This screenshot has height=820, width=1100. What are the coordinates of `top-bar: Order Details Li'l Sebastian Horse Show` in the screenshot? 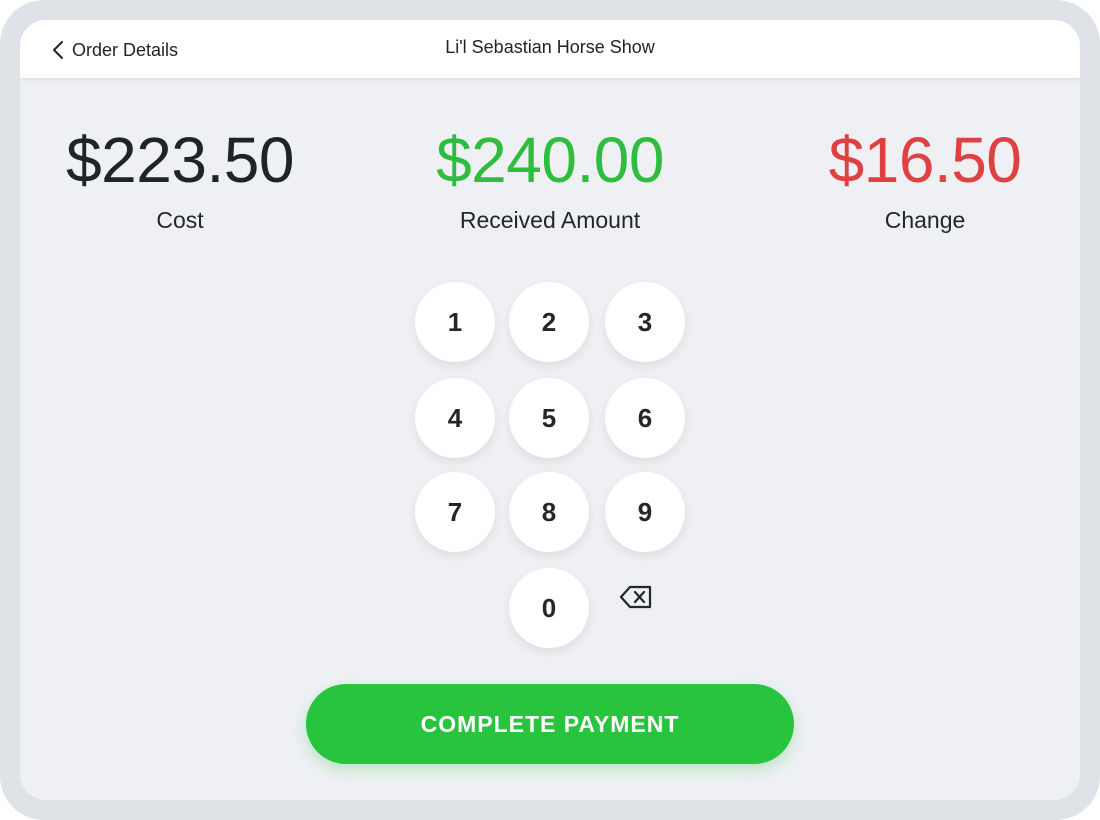 It's located at (550, 49).